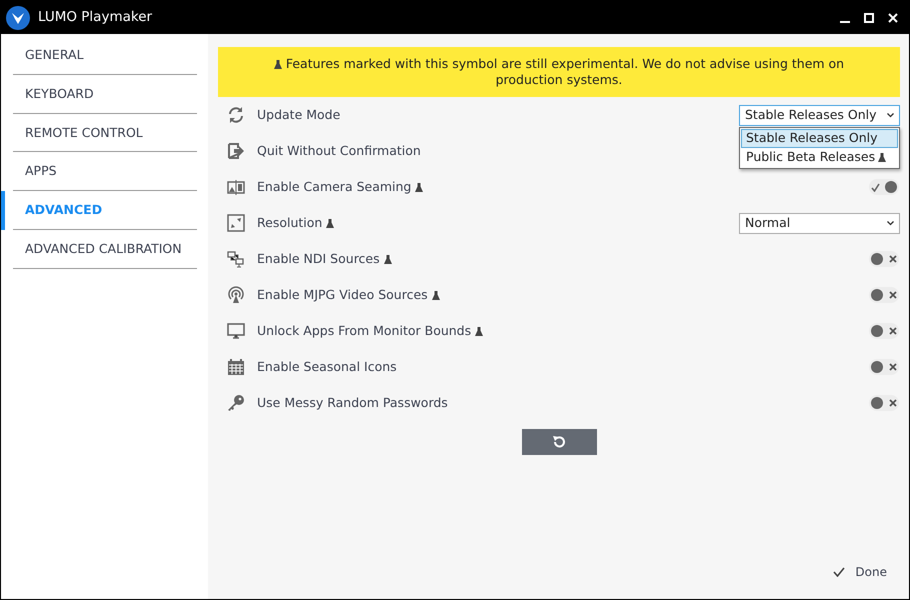  I want to click on reset-button, so click(559, 442).